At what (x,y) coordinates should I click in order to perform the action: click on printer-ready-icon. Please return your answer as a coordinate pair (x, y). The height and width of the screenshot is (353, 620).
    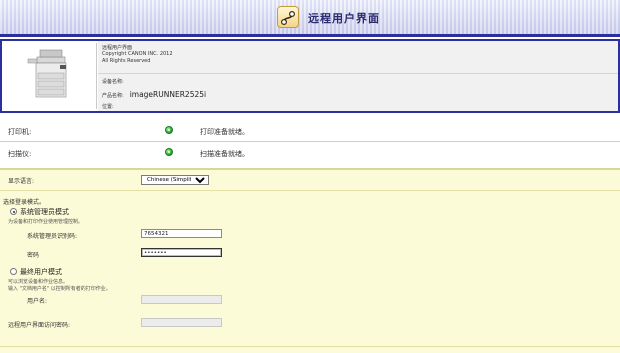
    Looking at the image, I should click on (169, 130).